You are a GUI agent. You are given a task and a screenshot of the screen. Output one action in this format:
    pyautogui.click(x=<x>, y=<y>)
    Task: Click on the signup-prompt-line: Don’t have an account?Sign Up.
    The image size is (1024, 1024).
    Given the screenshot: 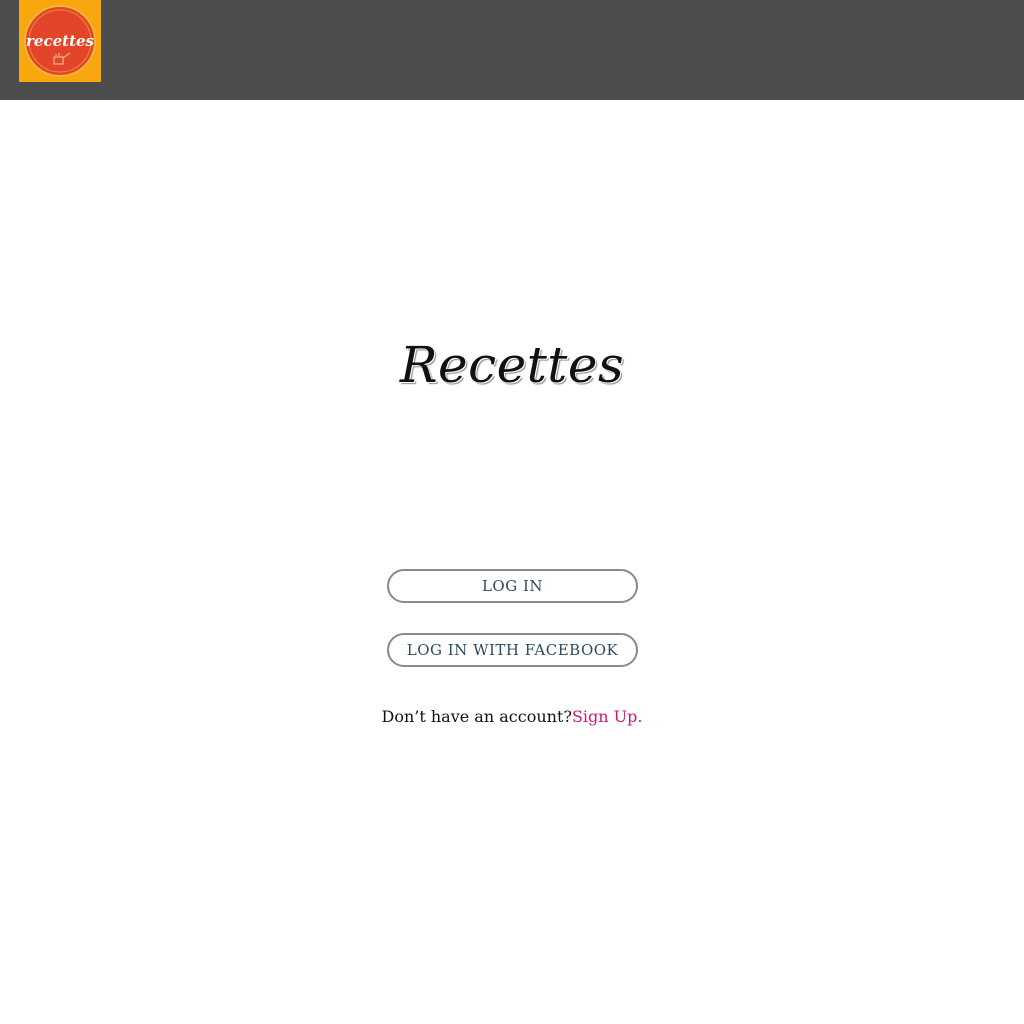 What is the action you would take?
    pyautogui.click(x=512, y=716)
    